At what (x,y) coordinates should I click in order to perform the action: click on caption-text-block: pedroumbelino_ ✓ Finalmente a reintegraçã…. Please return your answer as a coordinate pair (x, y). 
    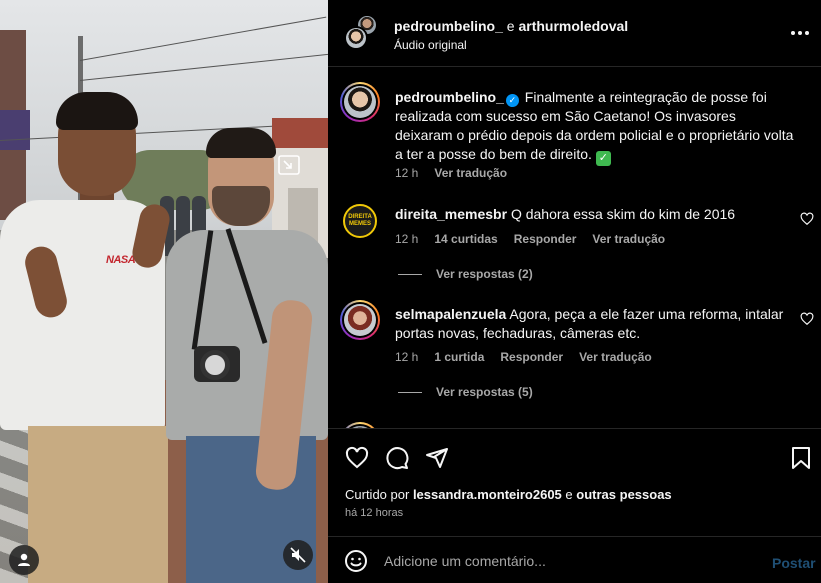
    Looking at the image, I should click on (595, 127).